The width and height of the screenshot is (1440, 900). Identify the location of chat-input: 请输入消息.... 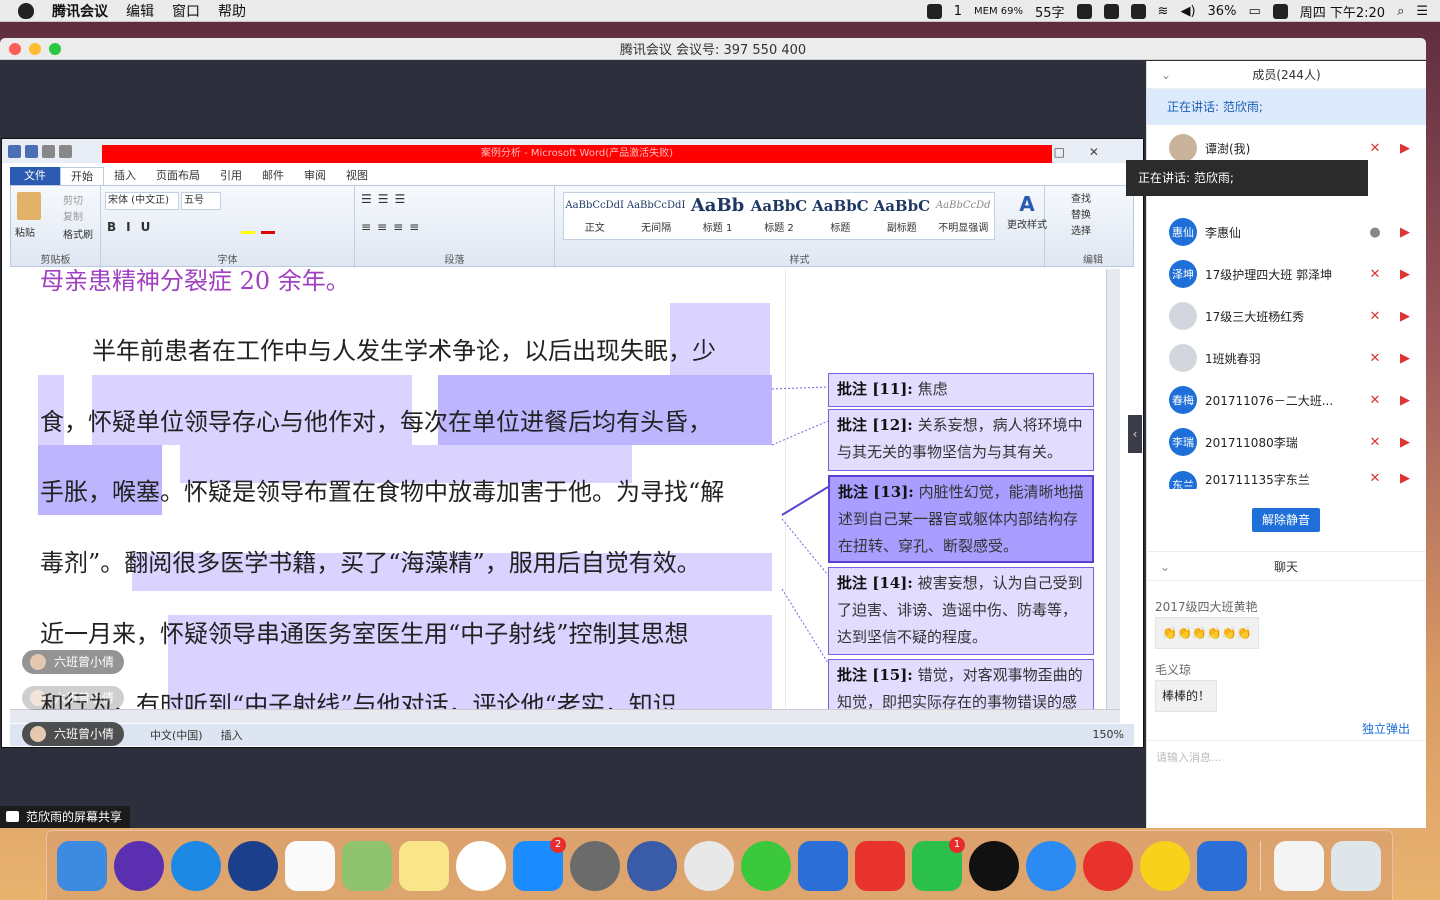
(1286, 784).